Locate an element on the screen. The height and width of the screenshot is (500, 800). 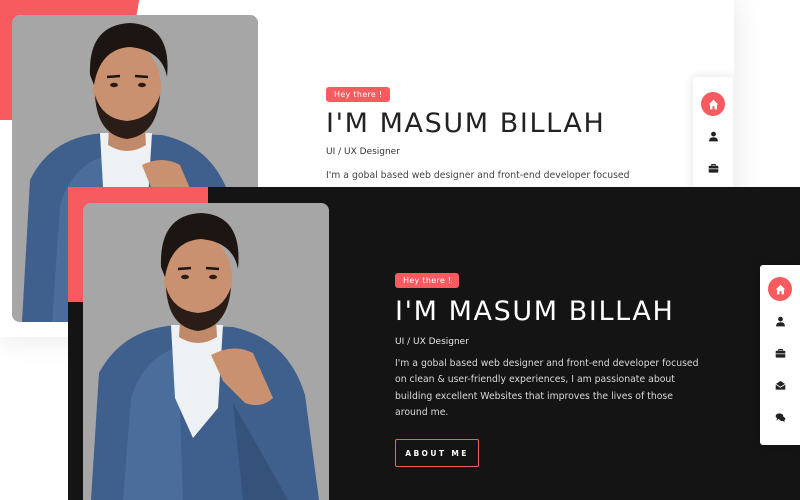
side-navigation is located at coordinates (780, 355).